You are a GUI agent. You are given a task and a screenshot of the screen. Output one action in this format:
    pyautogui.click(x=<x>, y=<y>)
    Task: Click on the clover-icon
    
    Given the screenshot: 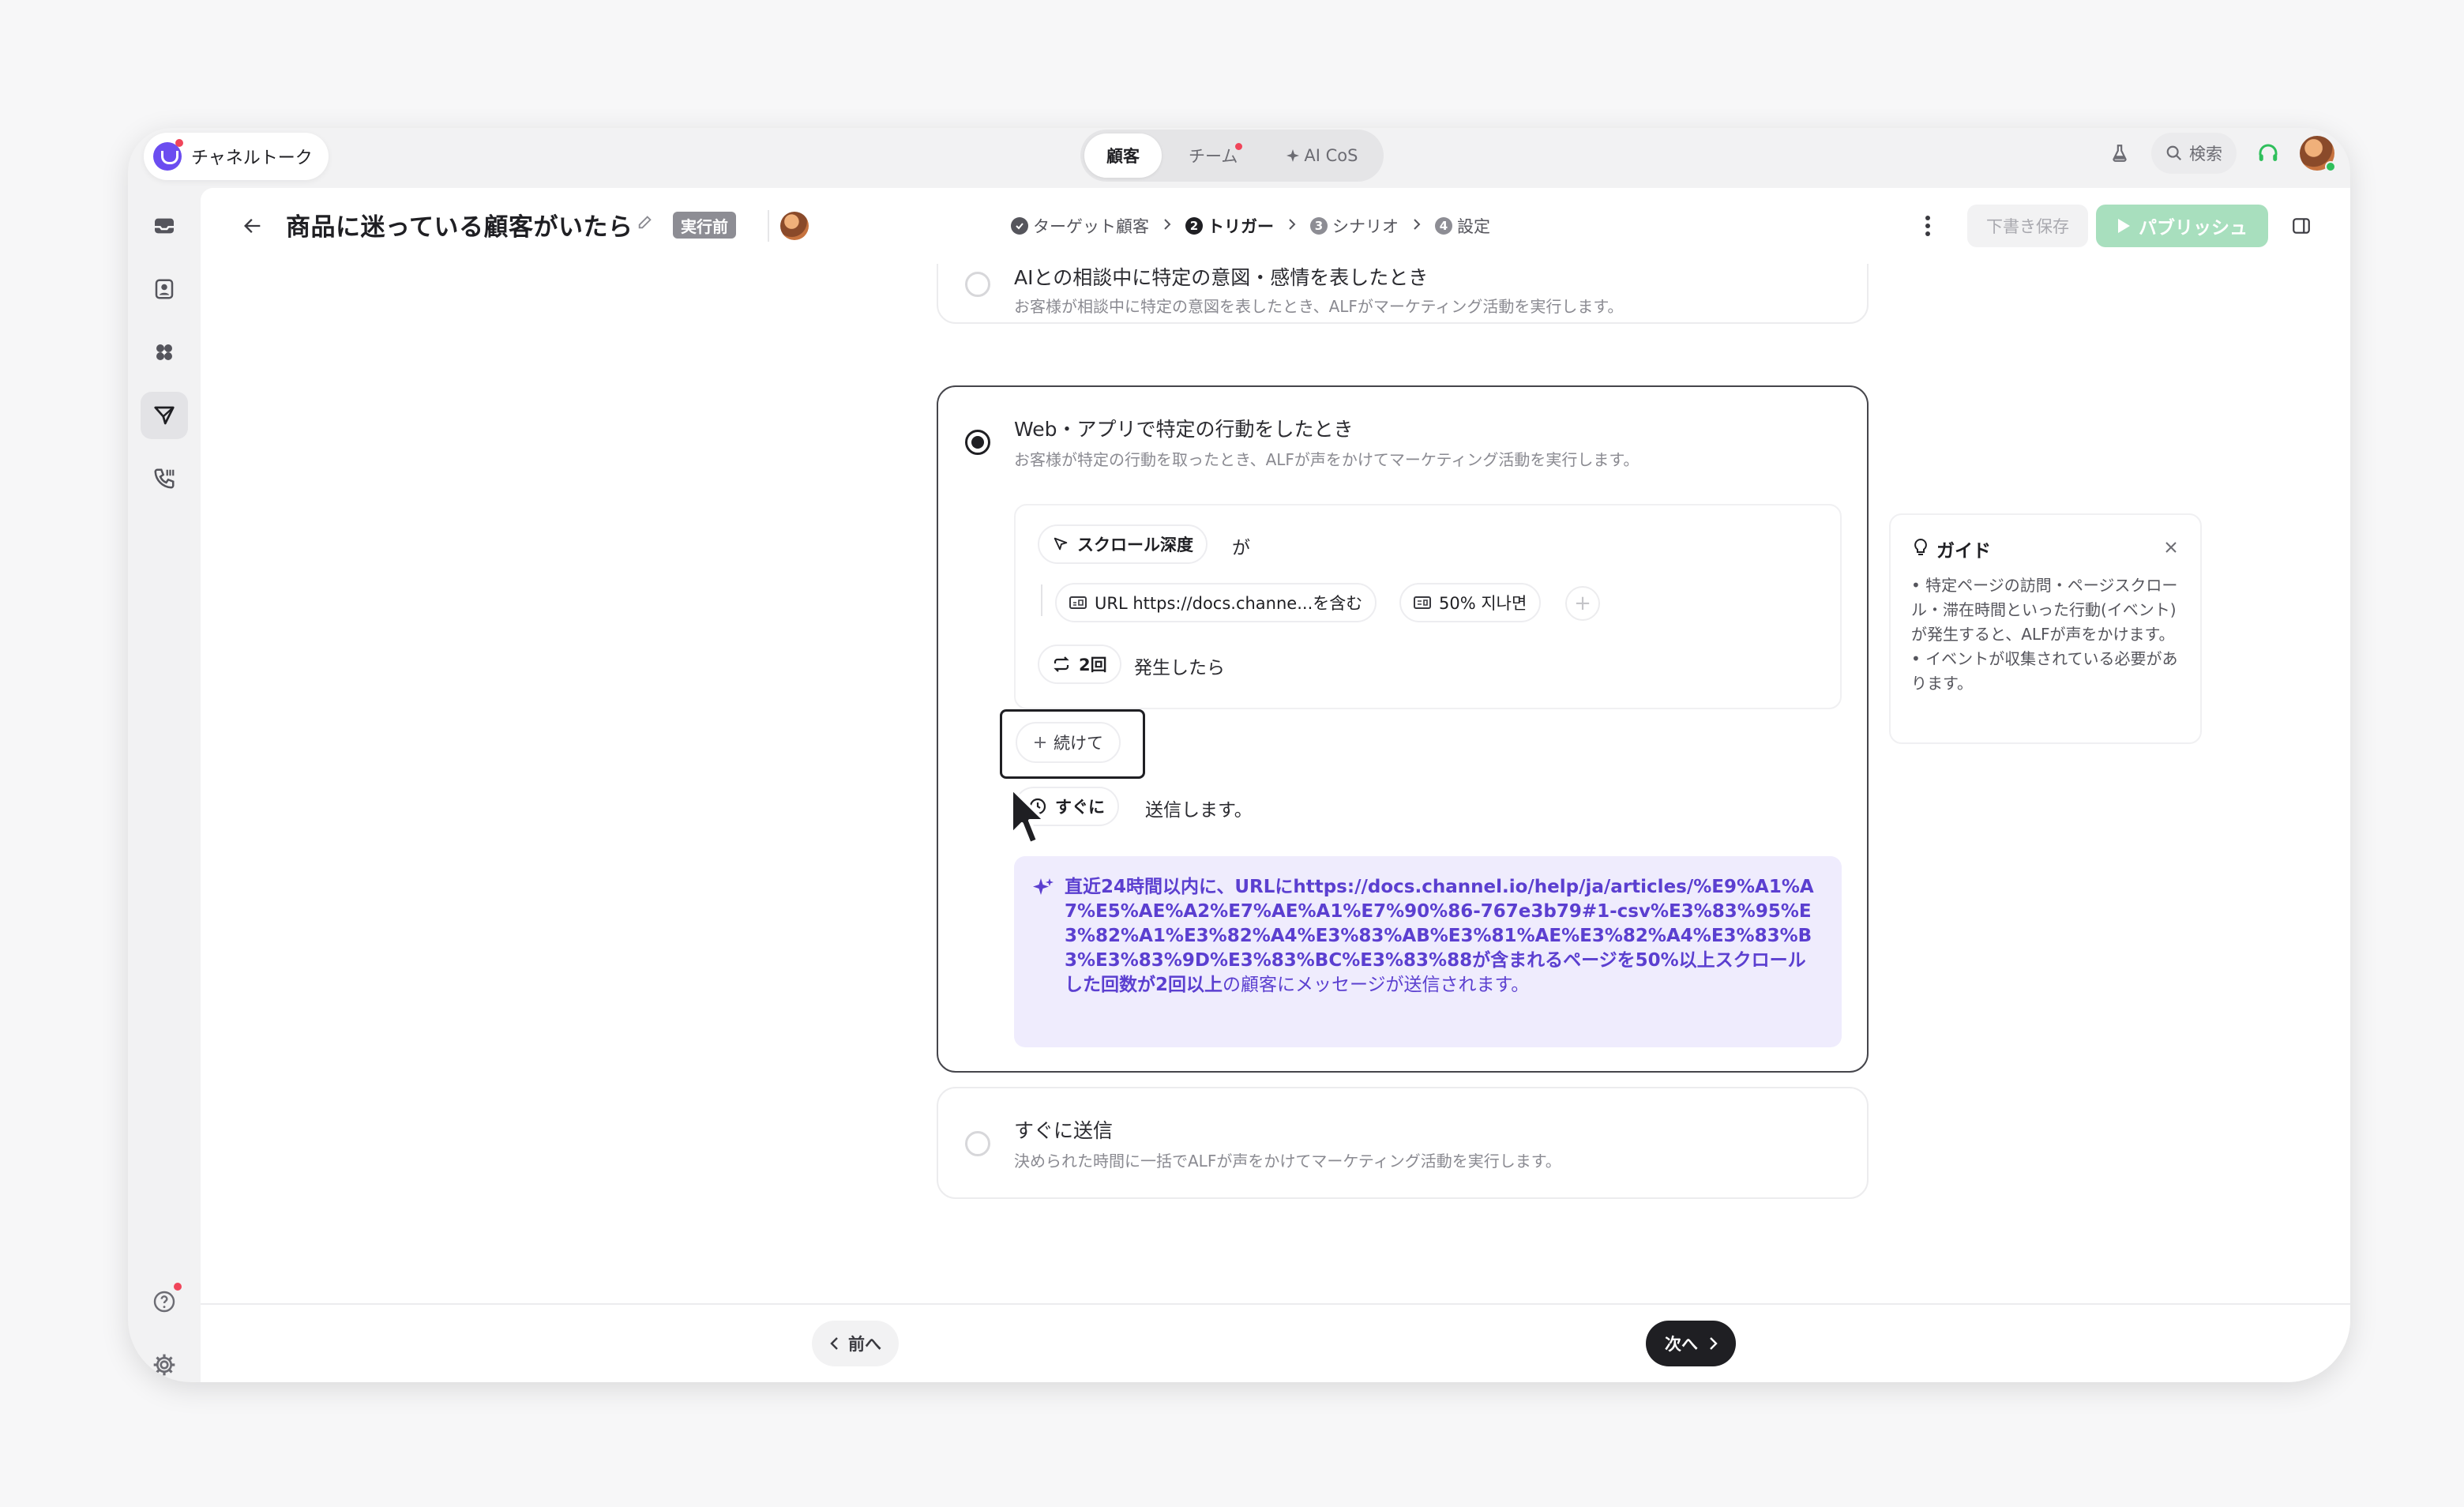 What is the action you would take?
    pyautogui.click(x=164, y=352)
    